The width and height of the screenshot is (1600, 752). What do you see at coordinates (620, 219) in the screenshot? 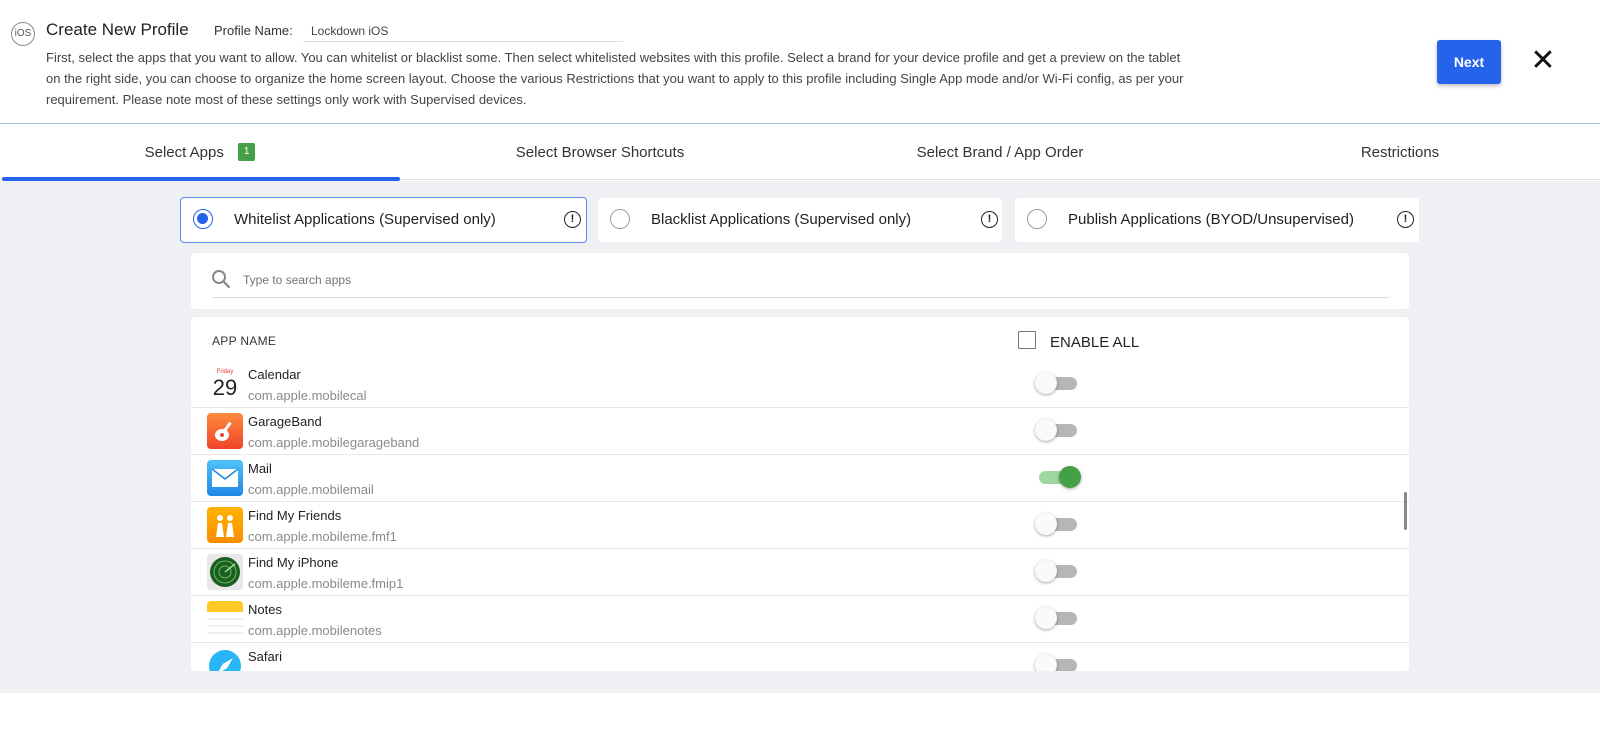
I see `blacklist-radio` at bounding box center [620, 219].